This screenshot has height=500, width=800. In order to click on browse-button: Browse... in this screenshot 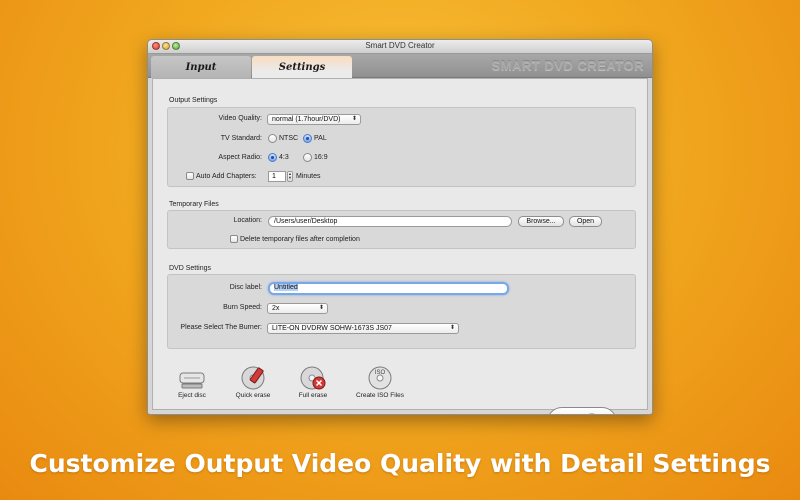, I will do `click(541, 221)`.